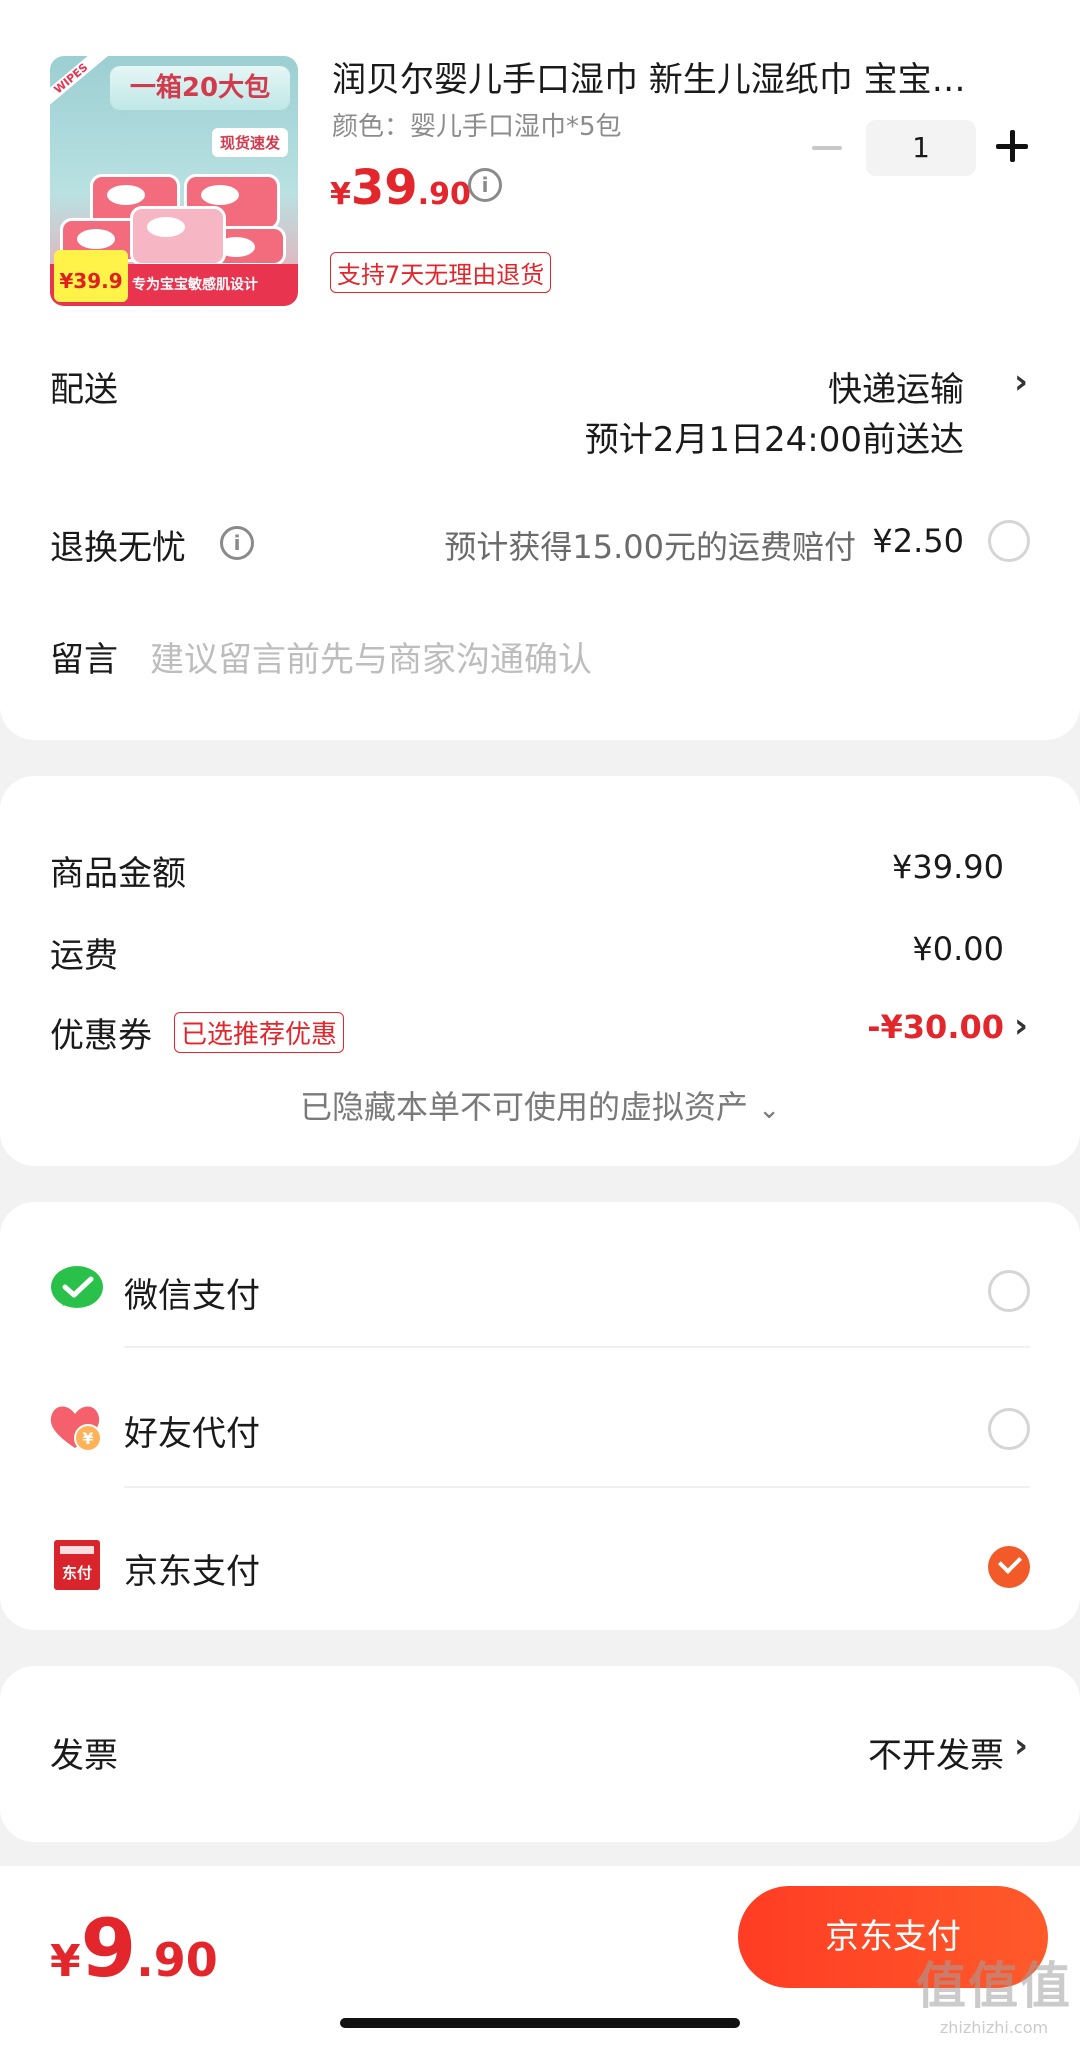  What do you see at coordinates (936, 1752) in the screenshot?
I see `invoice-value: 不开发票` at bounding box center [936, 1752].